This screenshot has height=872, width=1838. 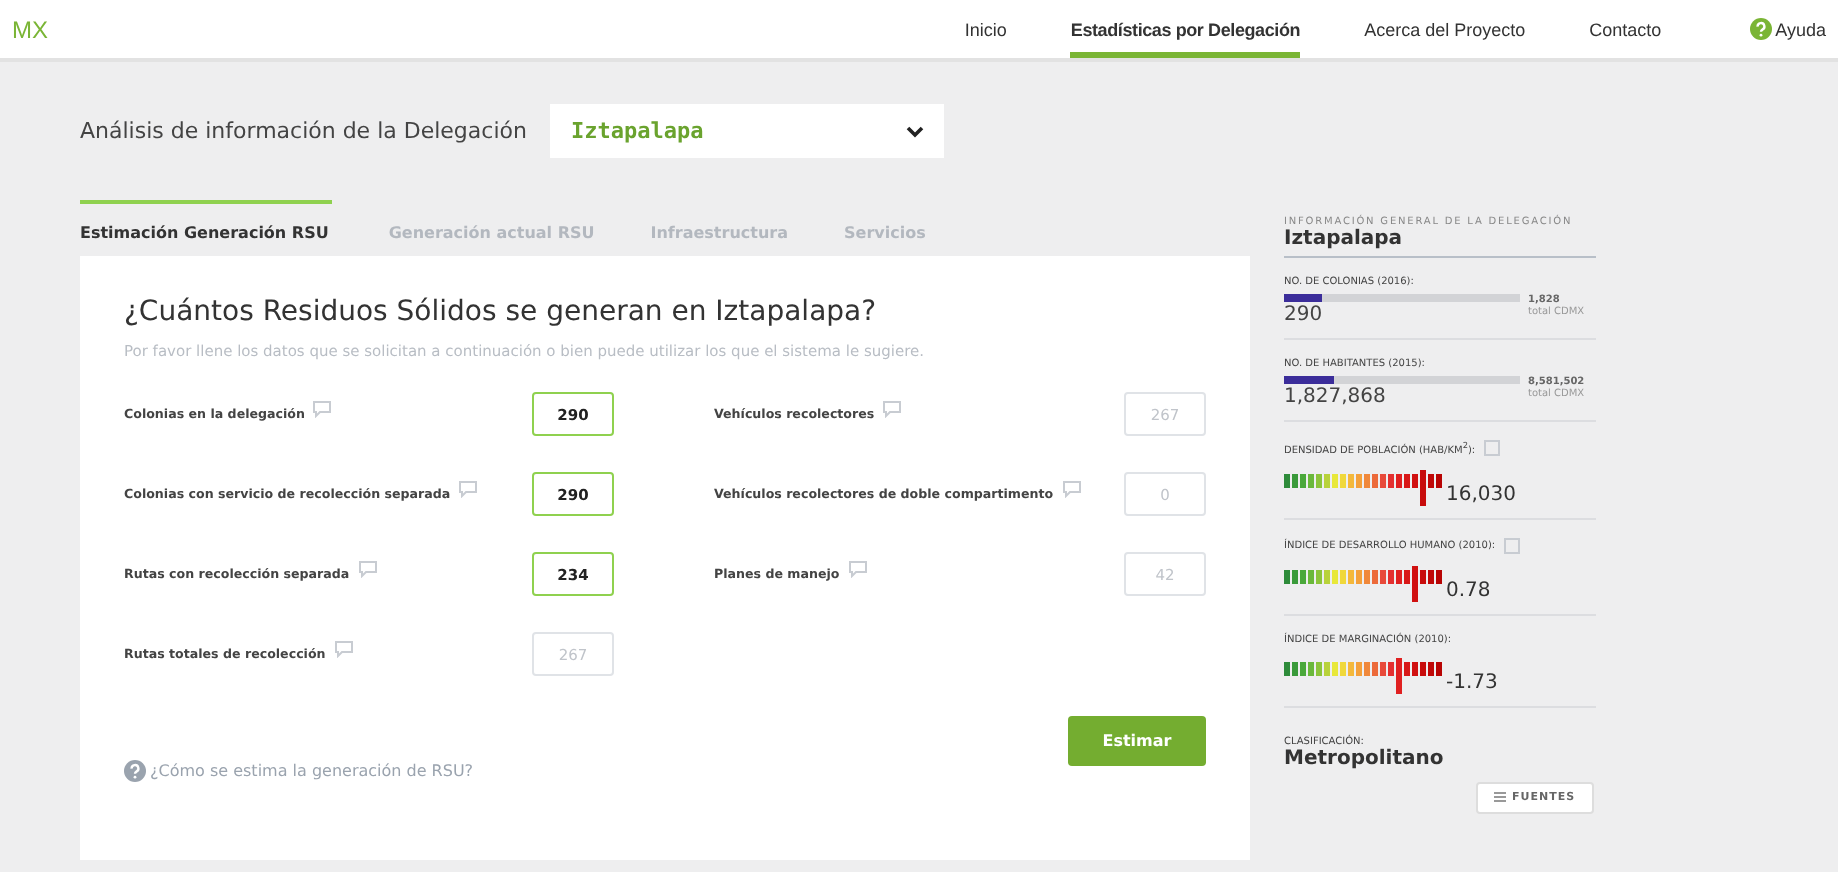 I want to click on help-link: Ayuda, so click(x=1787, y=29).